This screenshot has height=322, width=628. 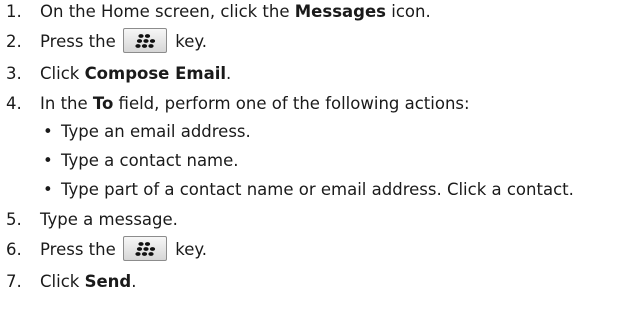 I want to click on step-bold-text: Send, so click(x=108, y=281).